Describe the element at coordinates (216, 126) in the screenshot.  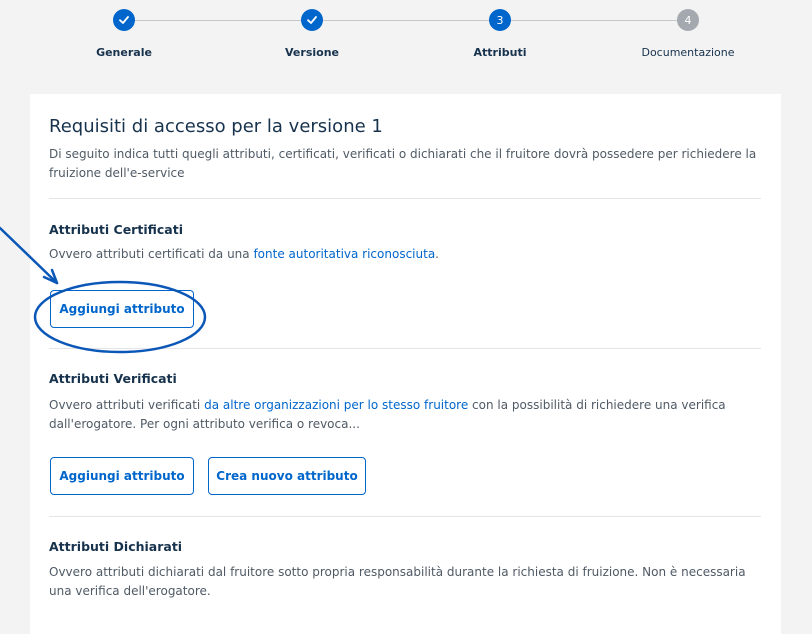
I see `page-title: Requisiti di accesso per la versione 1` at that location.